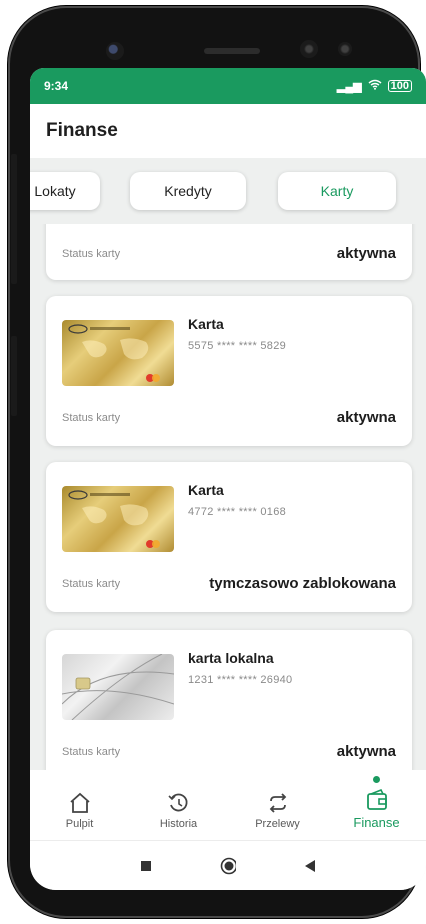 Image resolution: width=426 pixels, height=924 pixels. What do you see at coordinates (337, 191) in the screenshot?
I see `tab-karty: Karty` at bounding box center [337, 191].